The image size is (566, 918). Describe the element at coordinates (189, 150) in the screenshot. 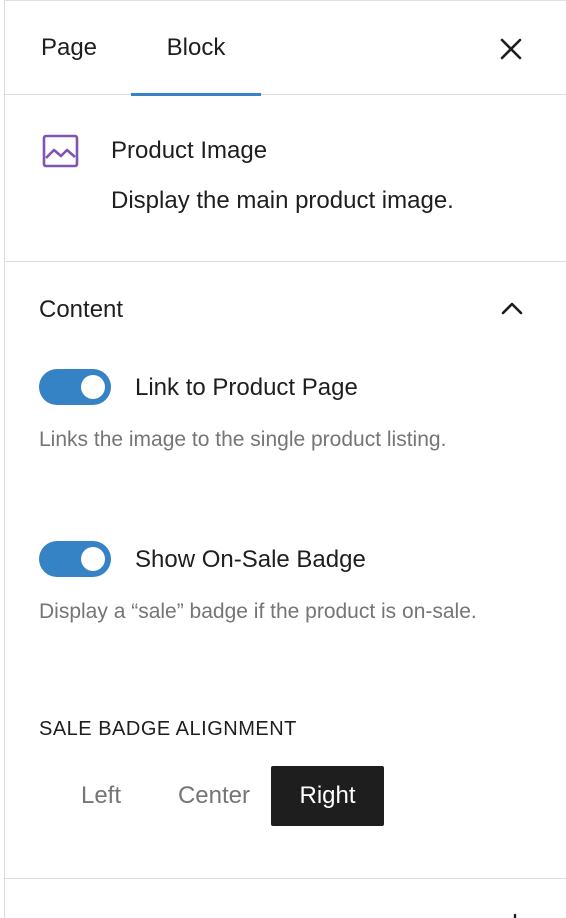

I see `block-title: Product Image` at that location.